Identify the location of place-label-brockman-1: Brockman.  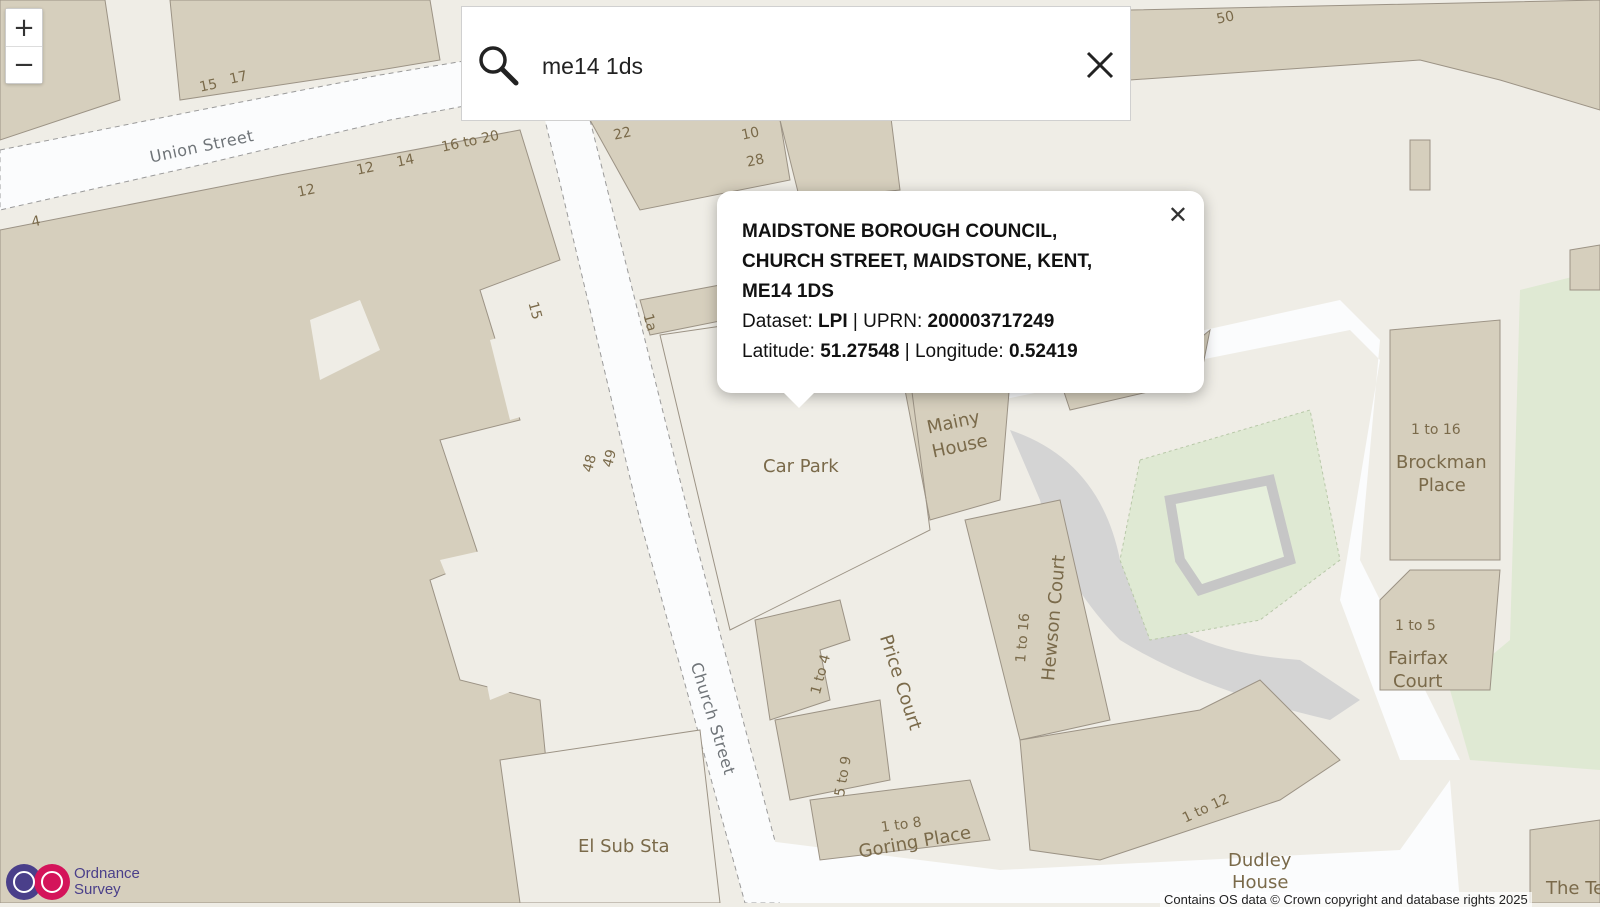
(1441, 462).